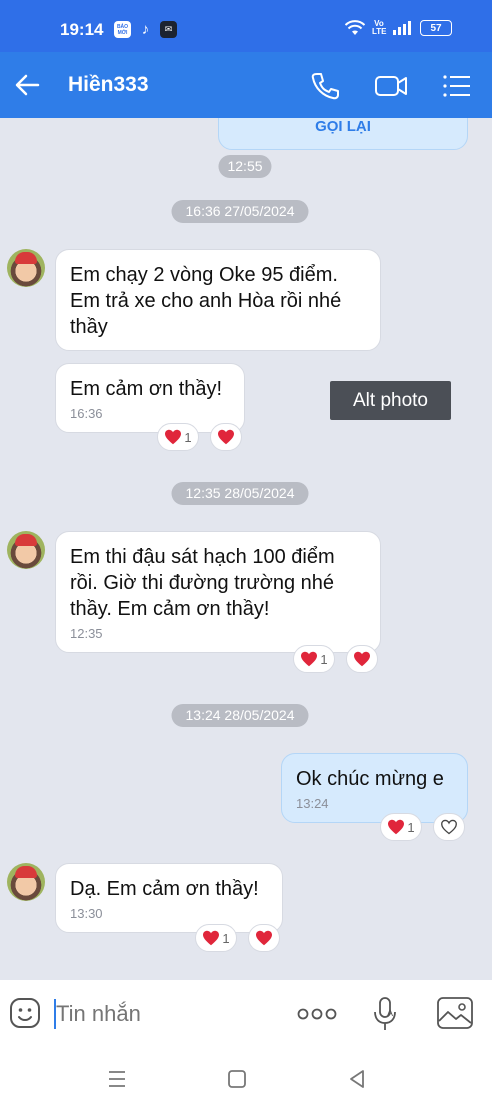 Image resolution: width=492 pixels, height=1110 pixels. What do you see at coordinates (237, 1079) in the screenshot?
I see `home-icon` at bounding box center [237, 1079].